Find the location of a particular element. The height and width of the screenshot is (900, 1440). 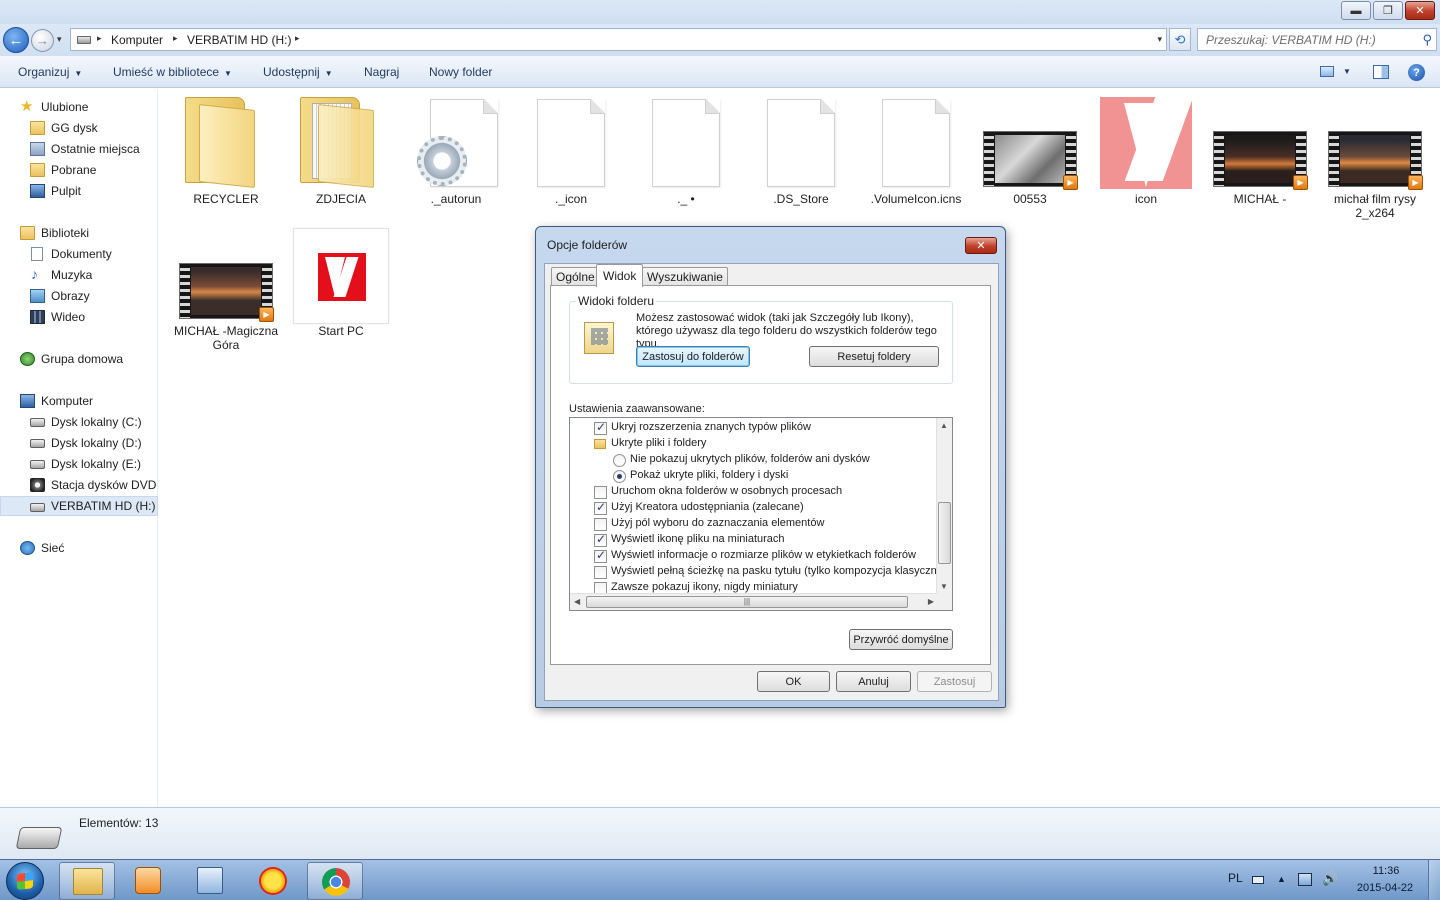

sidebar-item-network: Sieć is located at coordinates (79, 548).